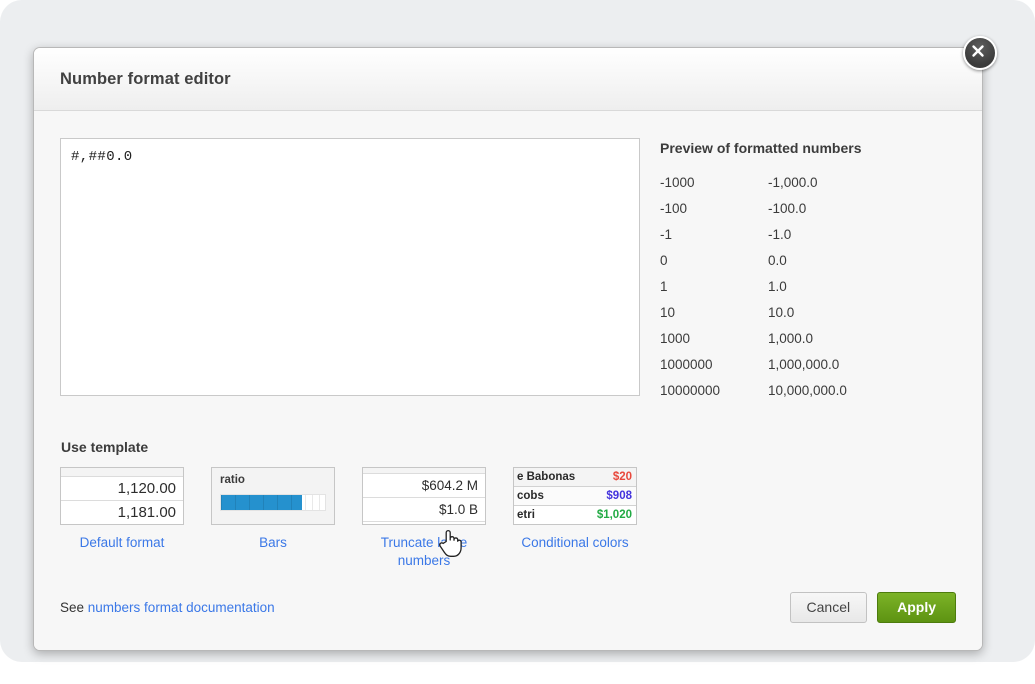  I want to click on thumb-column-label: ratio, so click(232, 480).